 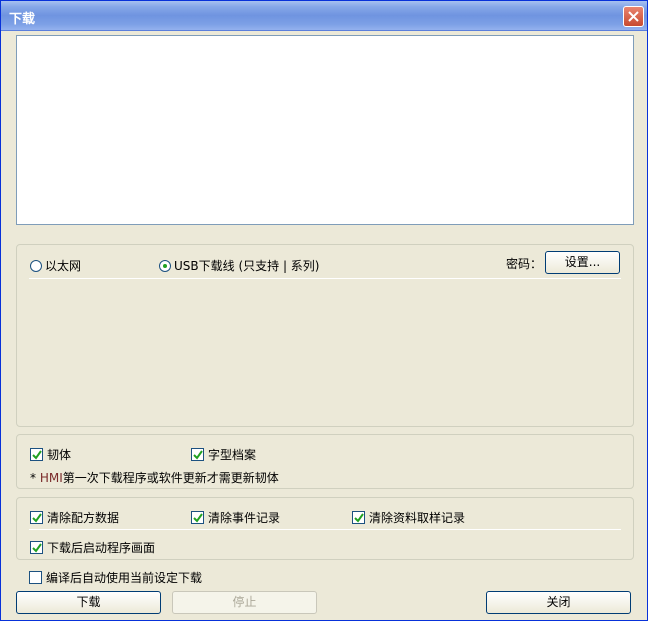 I want to click on clear-options-group: 清除配方数据 清除事件记录 清除资料取样记录 下载后启动程序画面, so click(x=325, y=528).